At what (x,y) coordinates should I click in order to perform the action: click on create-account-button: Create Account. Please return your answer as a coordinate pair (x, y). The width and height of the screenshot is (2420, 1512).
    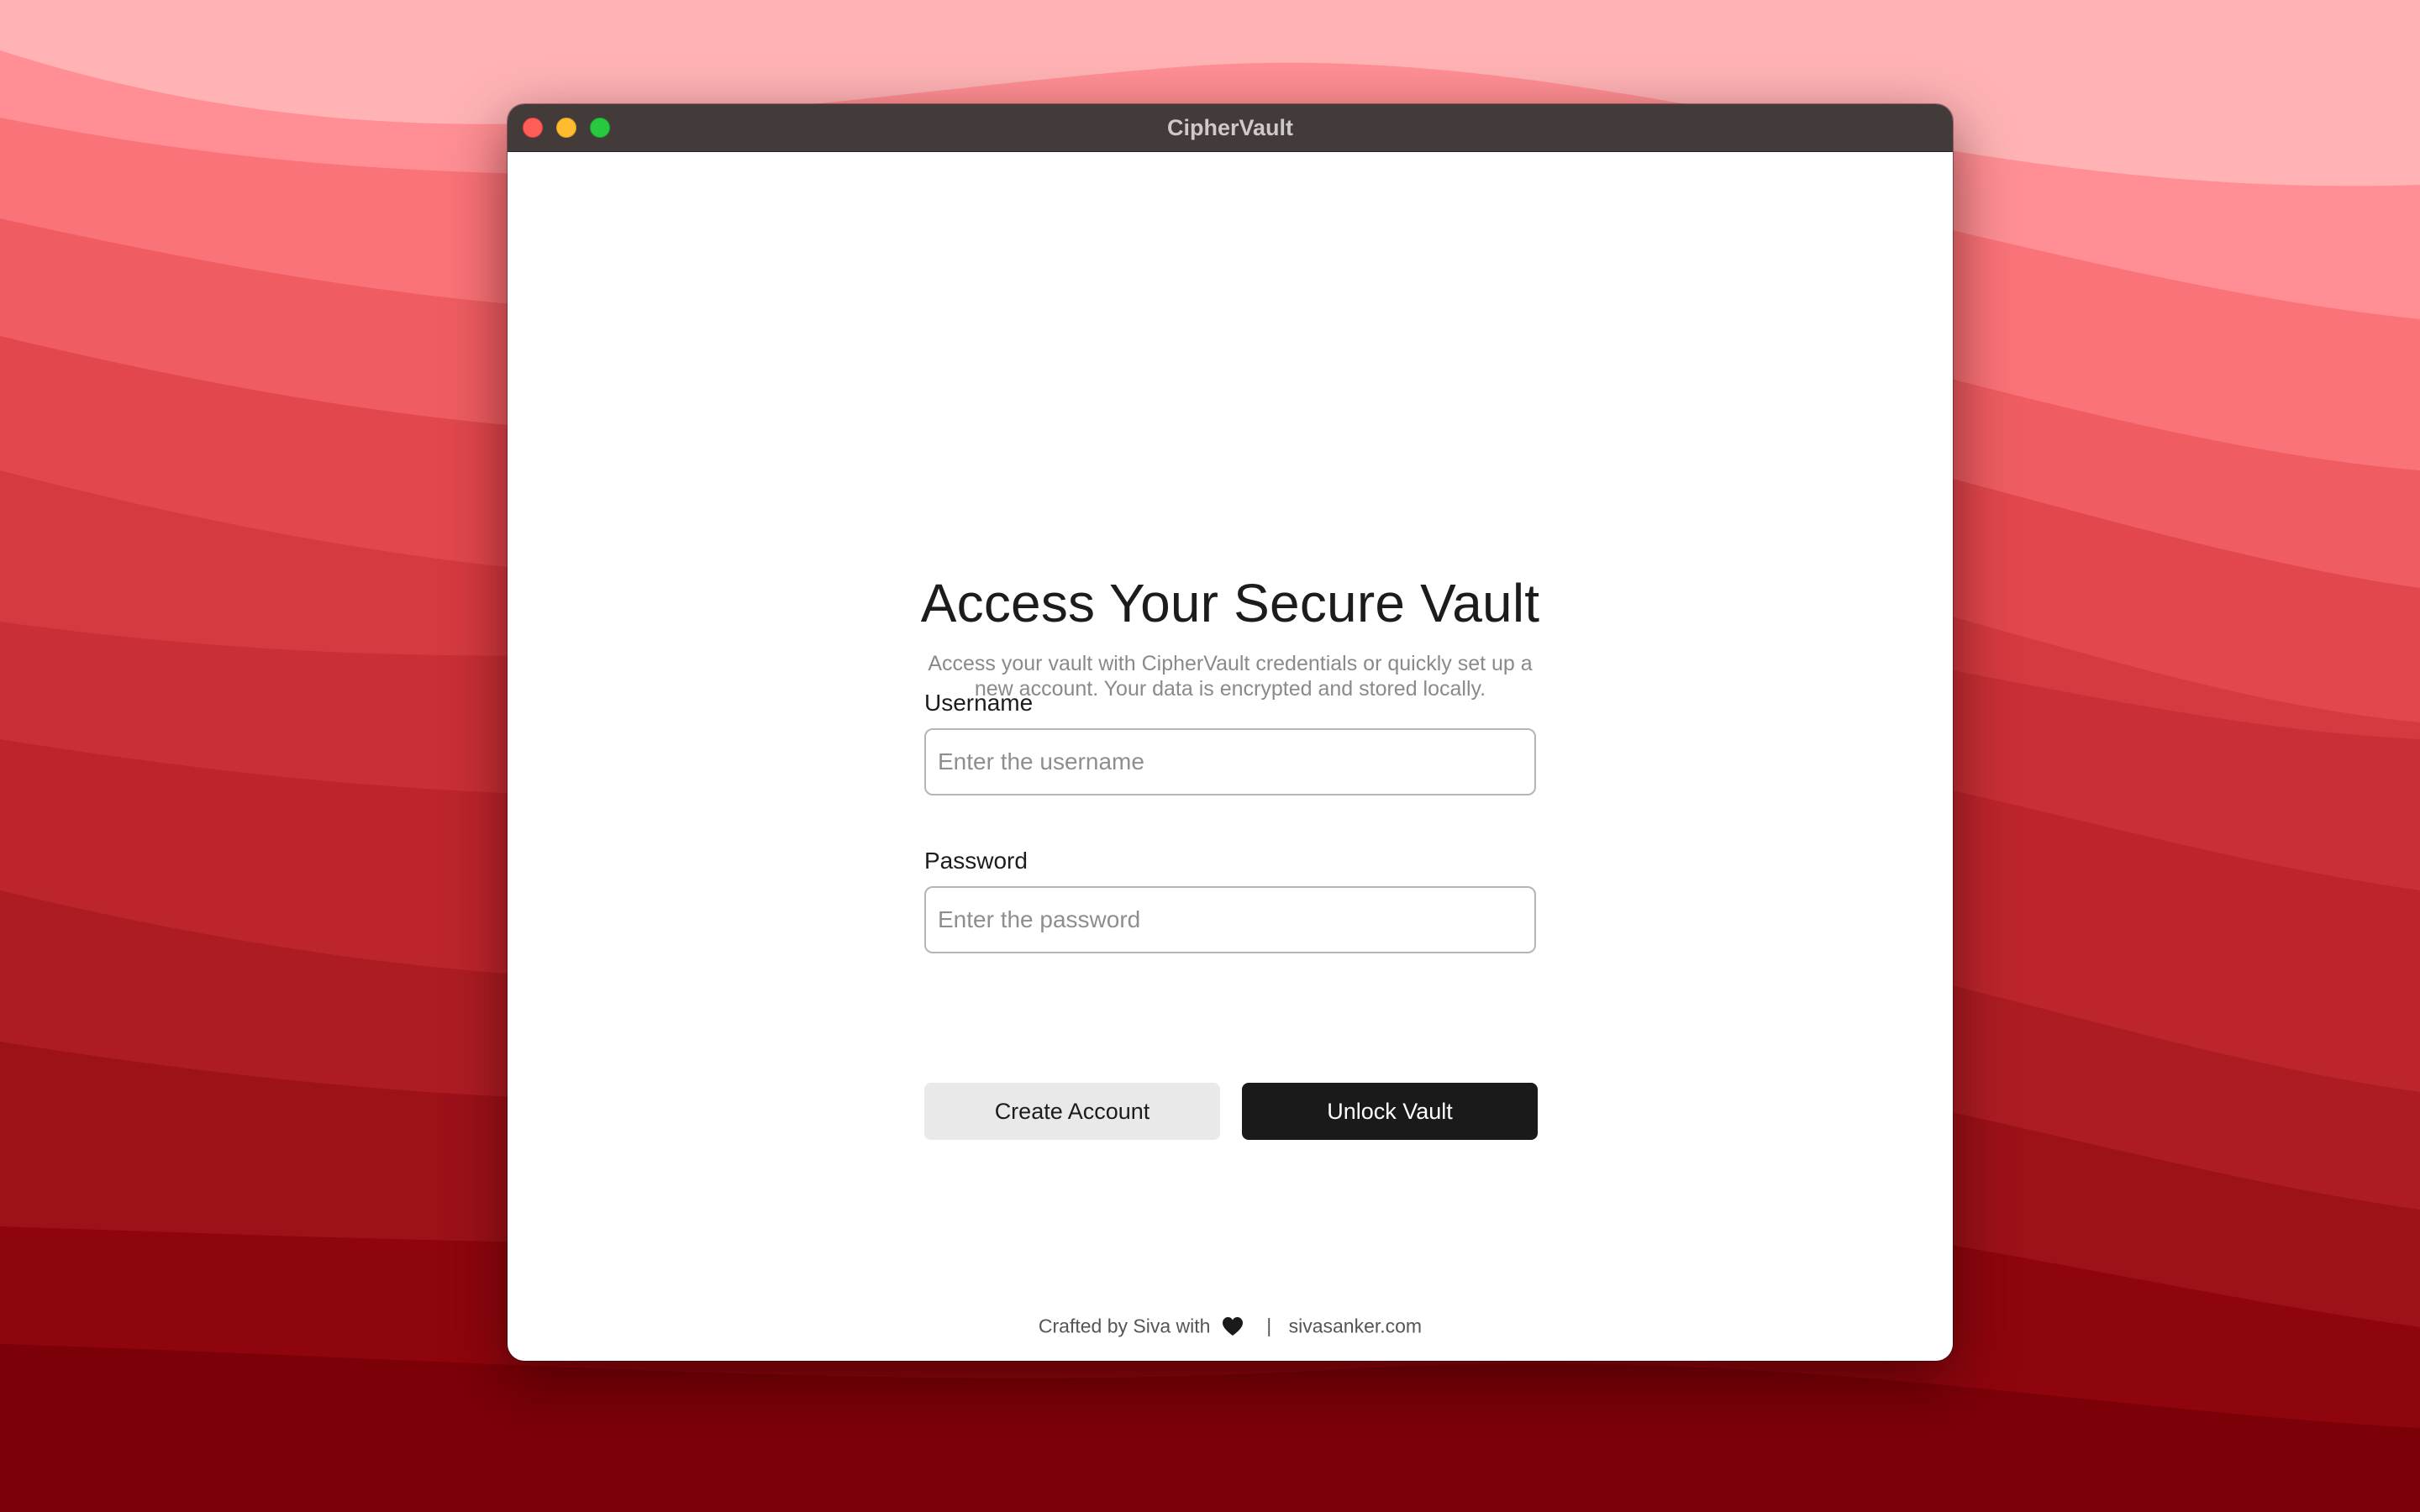
    Looking at the image, I should click on (1072, 1111).